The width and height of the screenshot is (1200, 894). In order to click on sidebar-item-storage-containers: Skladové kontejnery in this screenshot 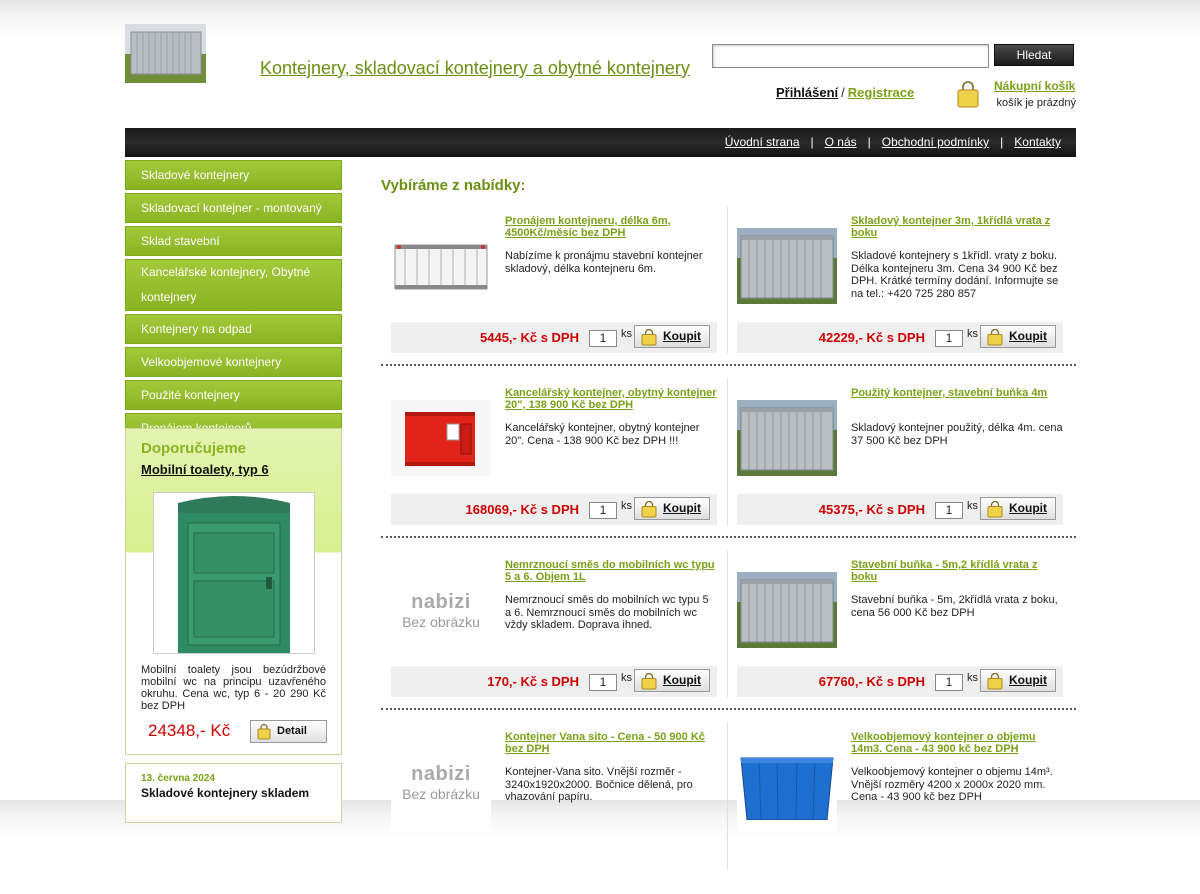, I will do `click(233, 175)`.